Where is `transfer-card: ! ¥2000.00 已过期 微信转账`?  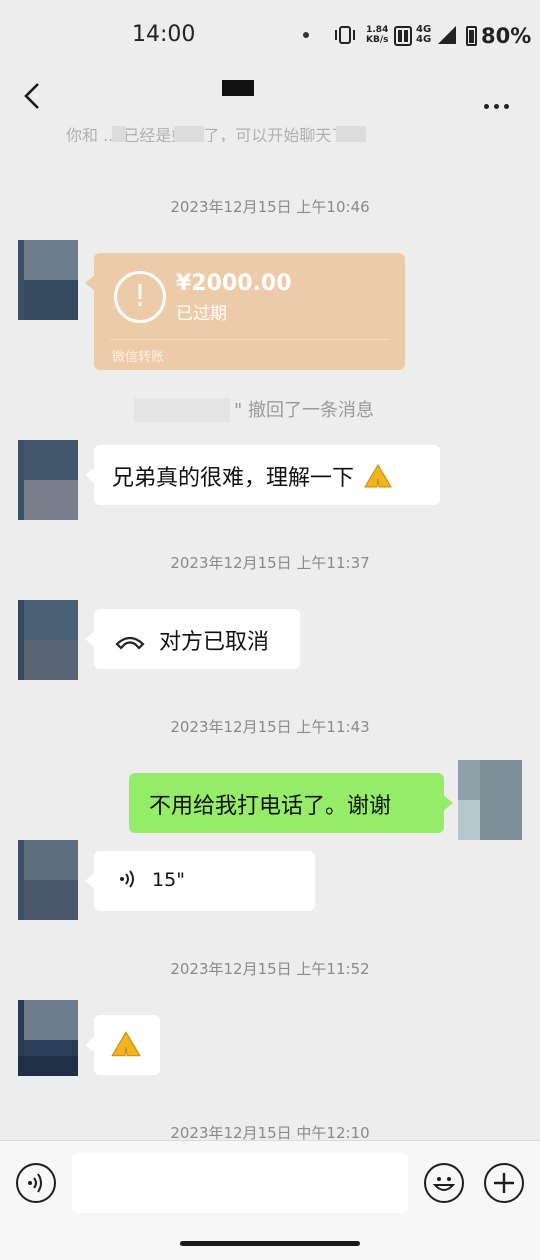
transfer-card: ! ¥2000.00 已过期 微信转账 is located at coordinates (245, 311).